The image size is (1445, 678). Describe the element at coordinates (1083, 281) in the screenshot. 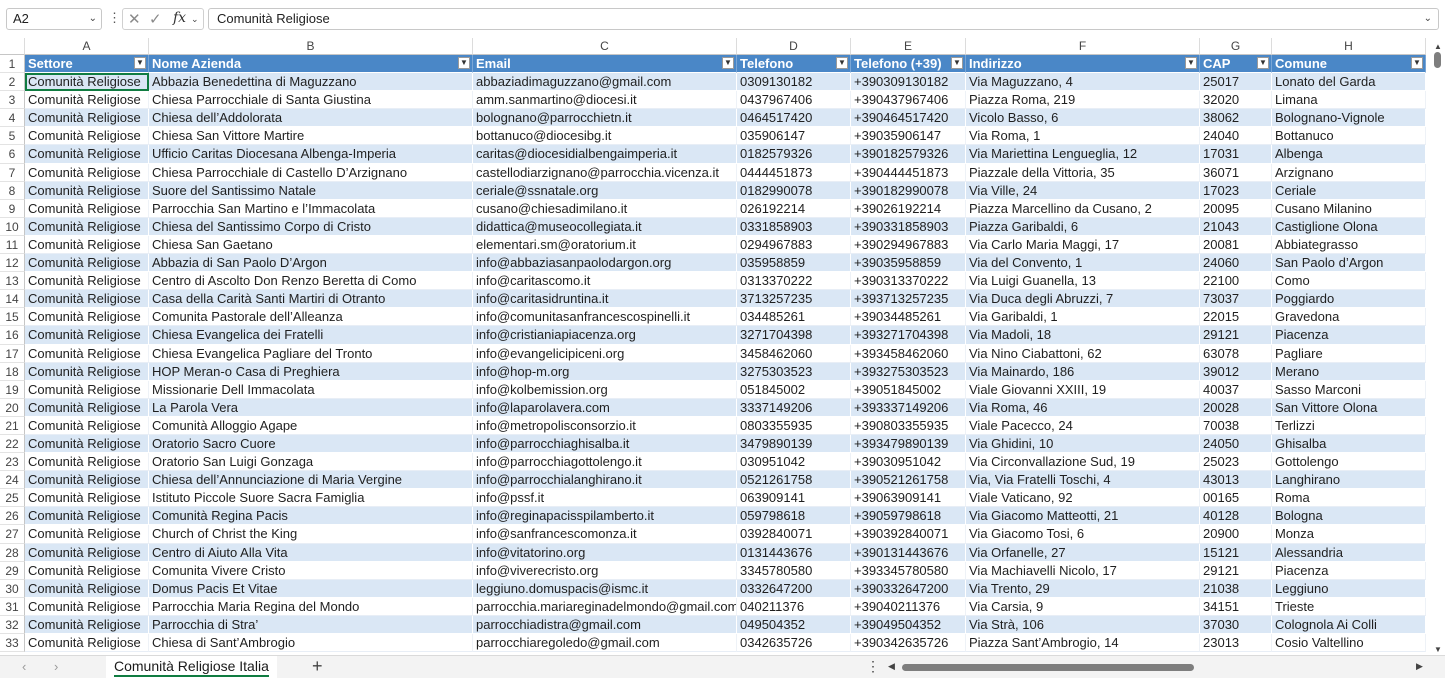

I see `table-cell: Via Luigi Guanella, 13` at that location.